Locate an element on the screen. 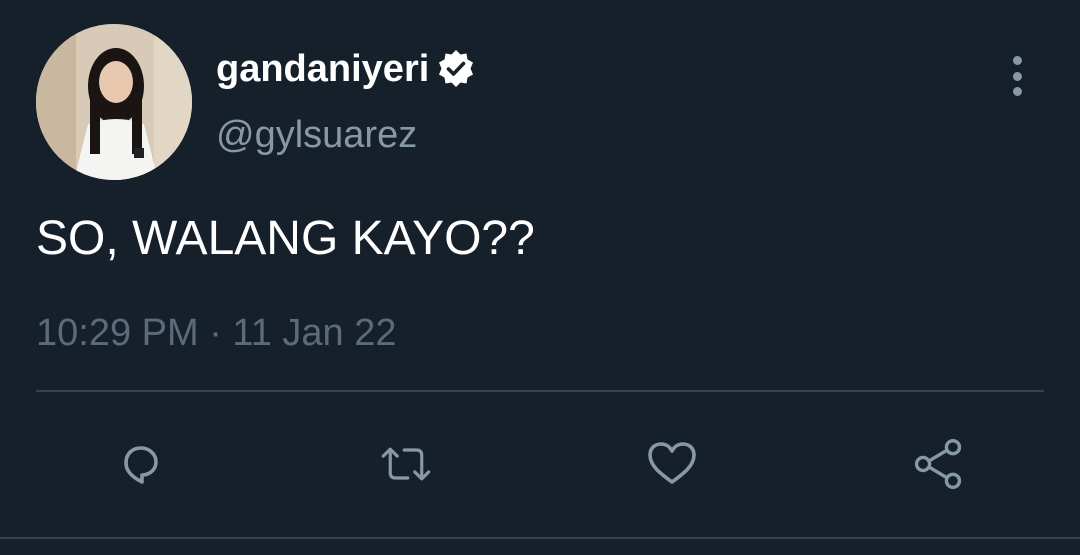 This screenshot has width=1080, height=555. user-handle: @gylsuarez is located at coordinates (316, 135).